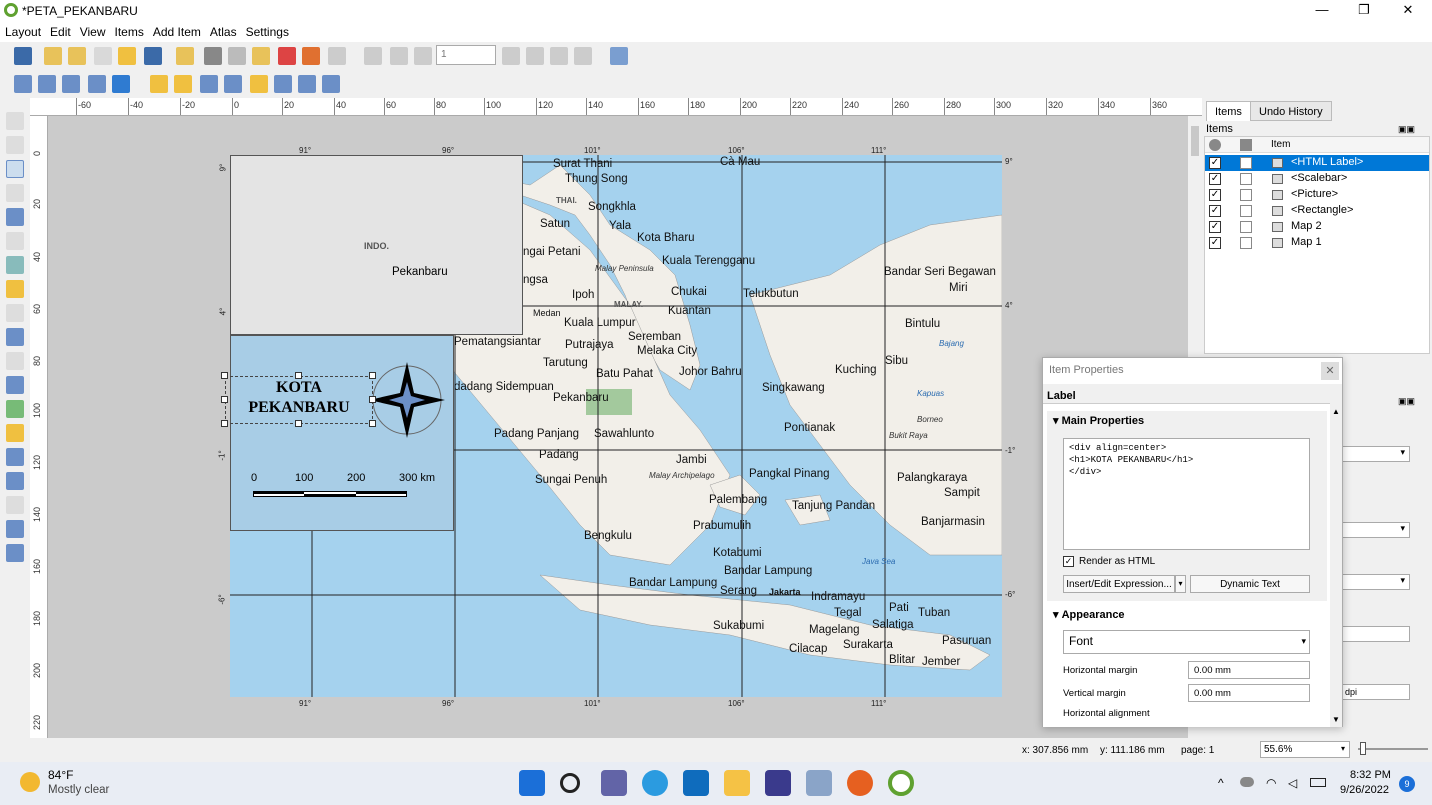 The width and height of the screenshot is (1432, 805). I want to click on dock-dropdown-2: ▾, so click(1376, 530).